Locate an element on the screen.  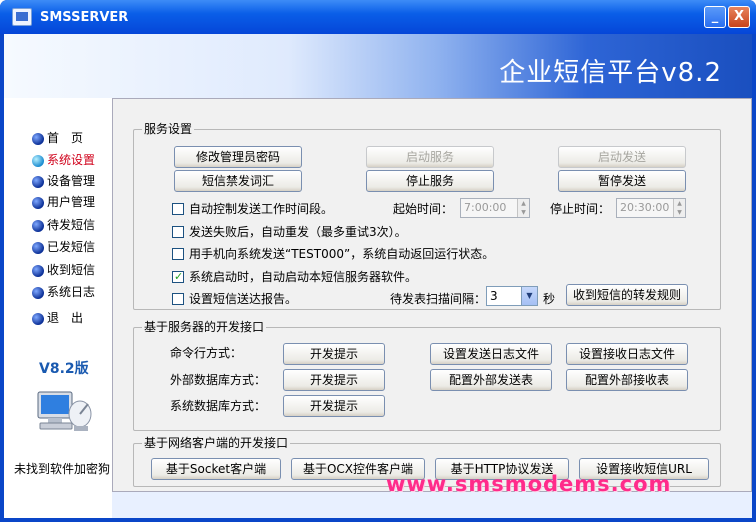
app-icon is located at coordinates (22, 17).